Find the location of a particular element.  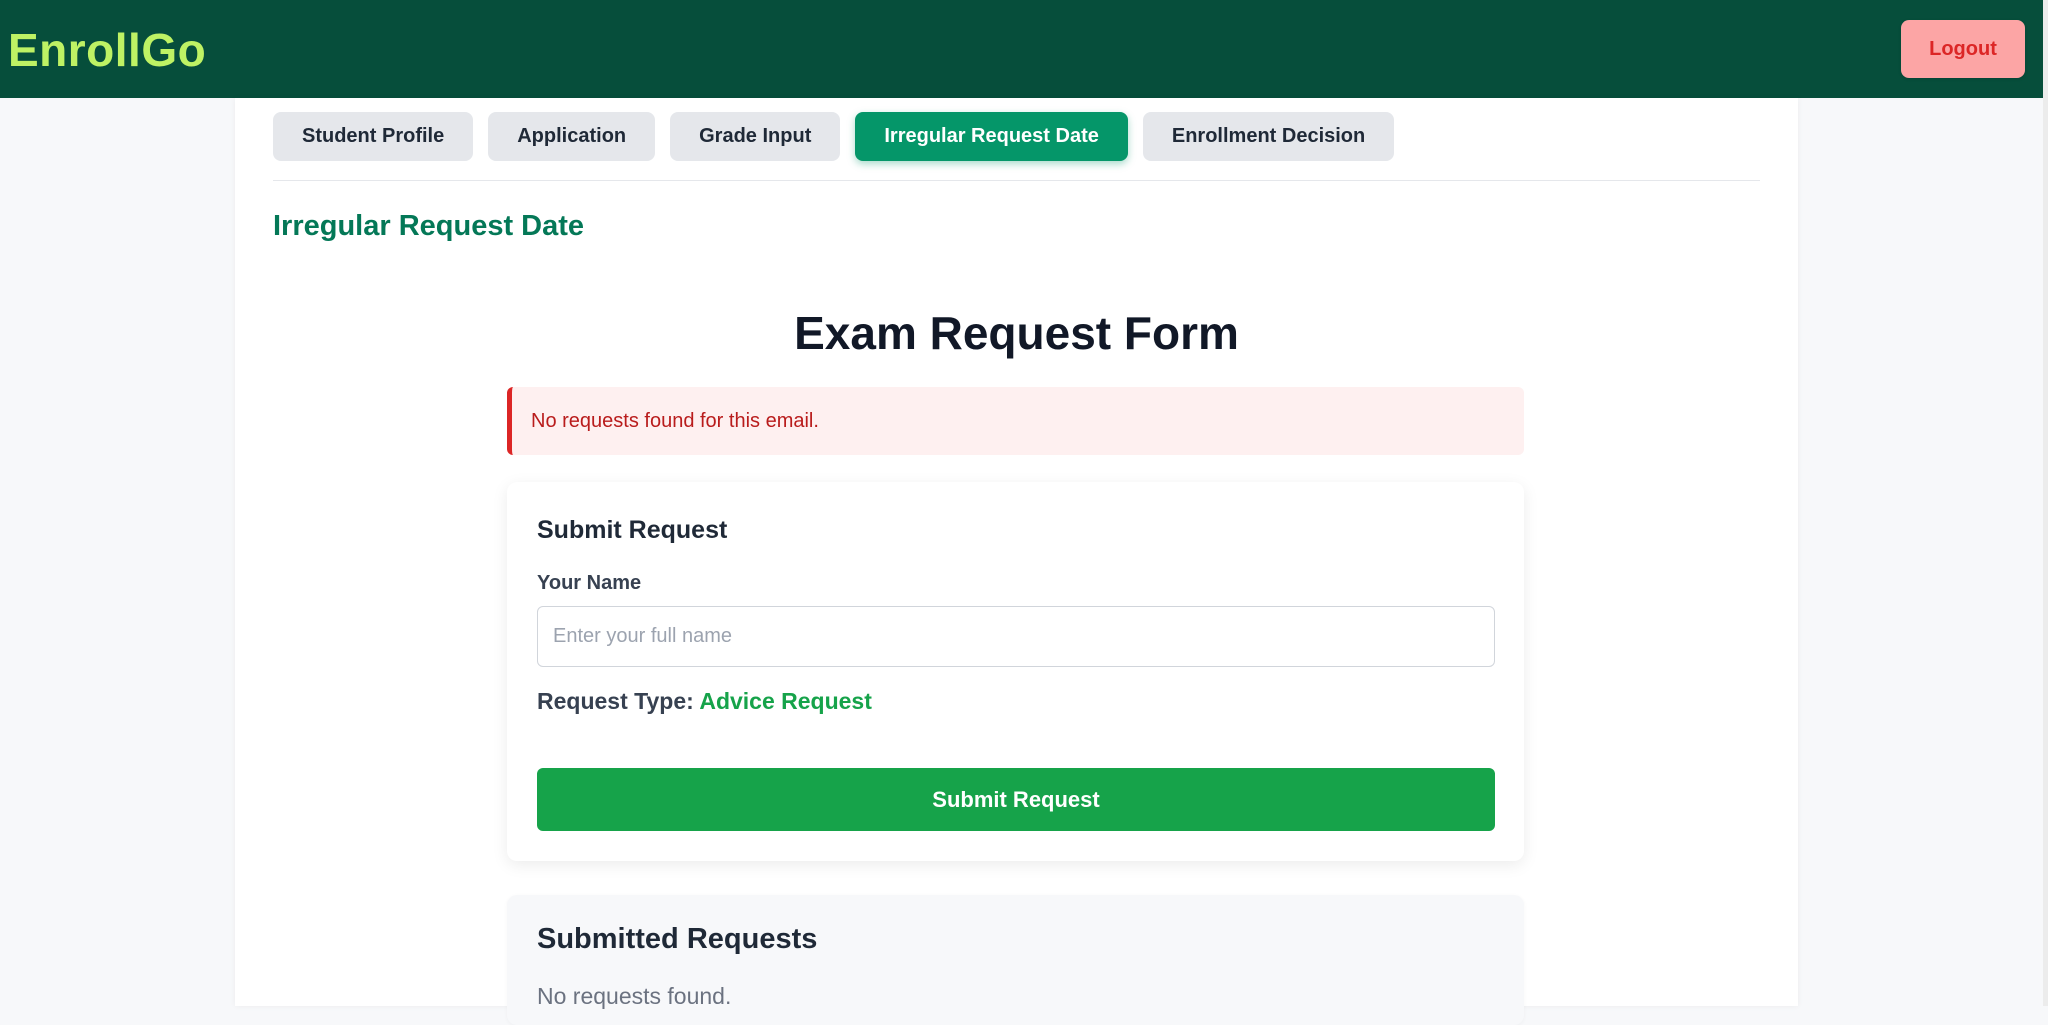

page-scrollbar is located at coordinates (2045, 503).